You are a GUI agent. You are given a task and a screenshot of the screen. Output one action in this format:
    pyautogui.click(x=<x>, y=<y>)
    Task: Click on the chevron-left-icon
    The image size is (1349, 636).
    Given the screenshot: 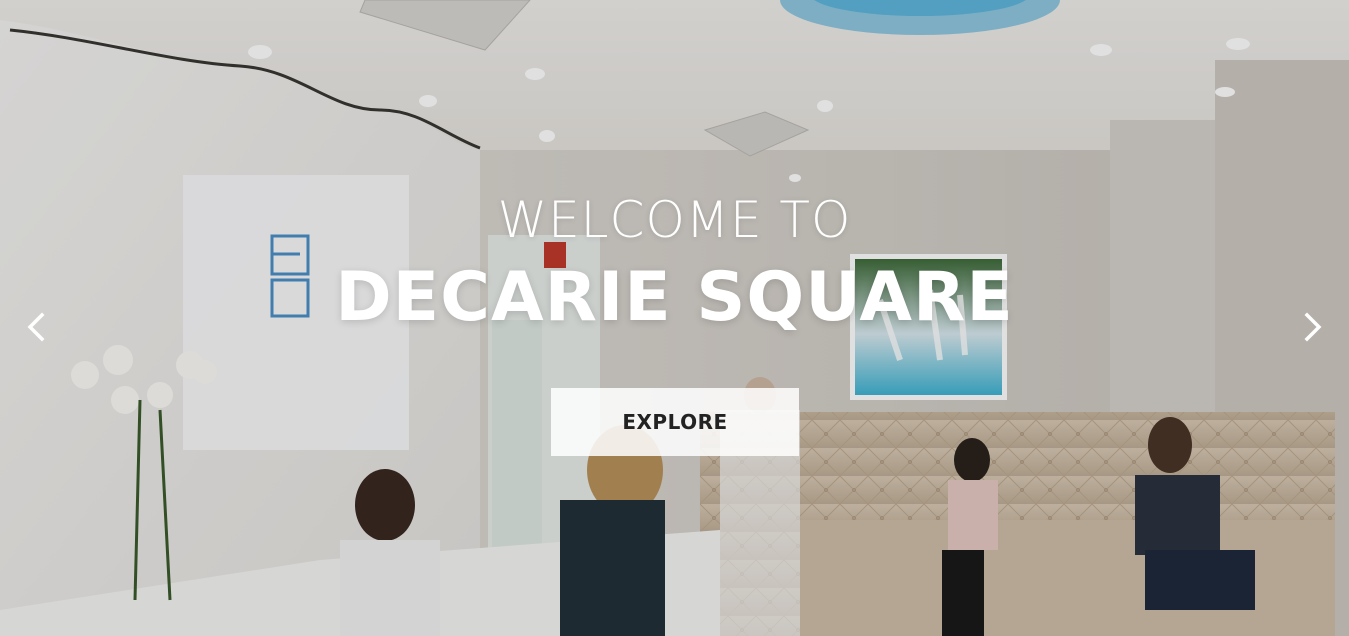 What is the action you would take?
    pyautogui.click(x=36, y=327)
    